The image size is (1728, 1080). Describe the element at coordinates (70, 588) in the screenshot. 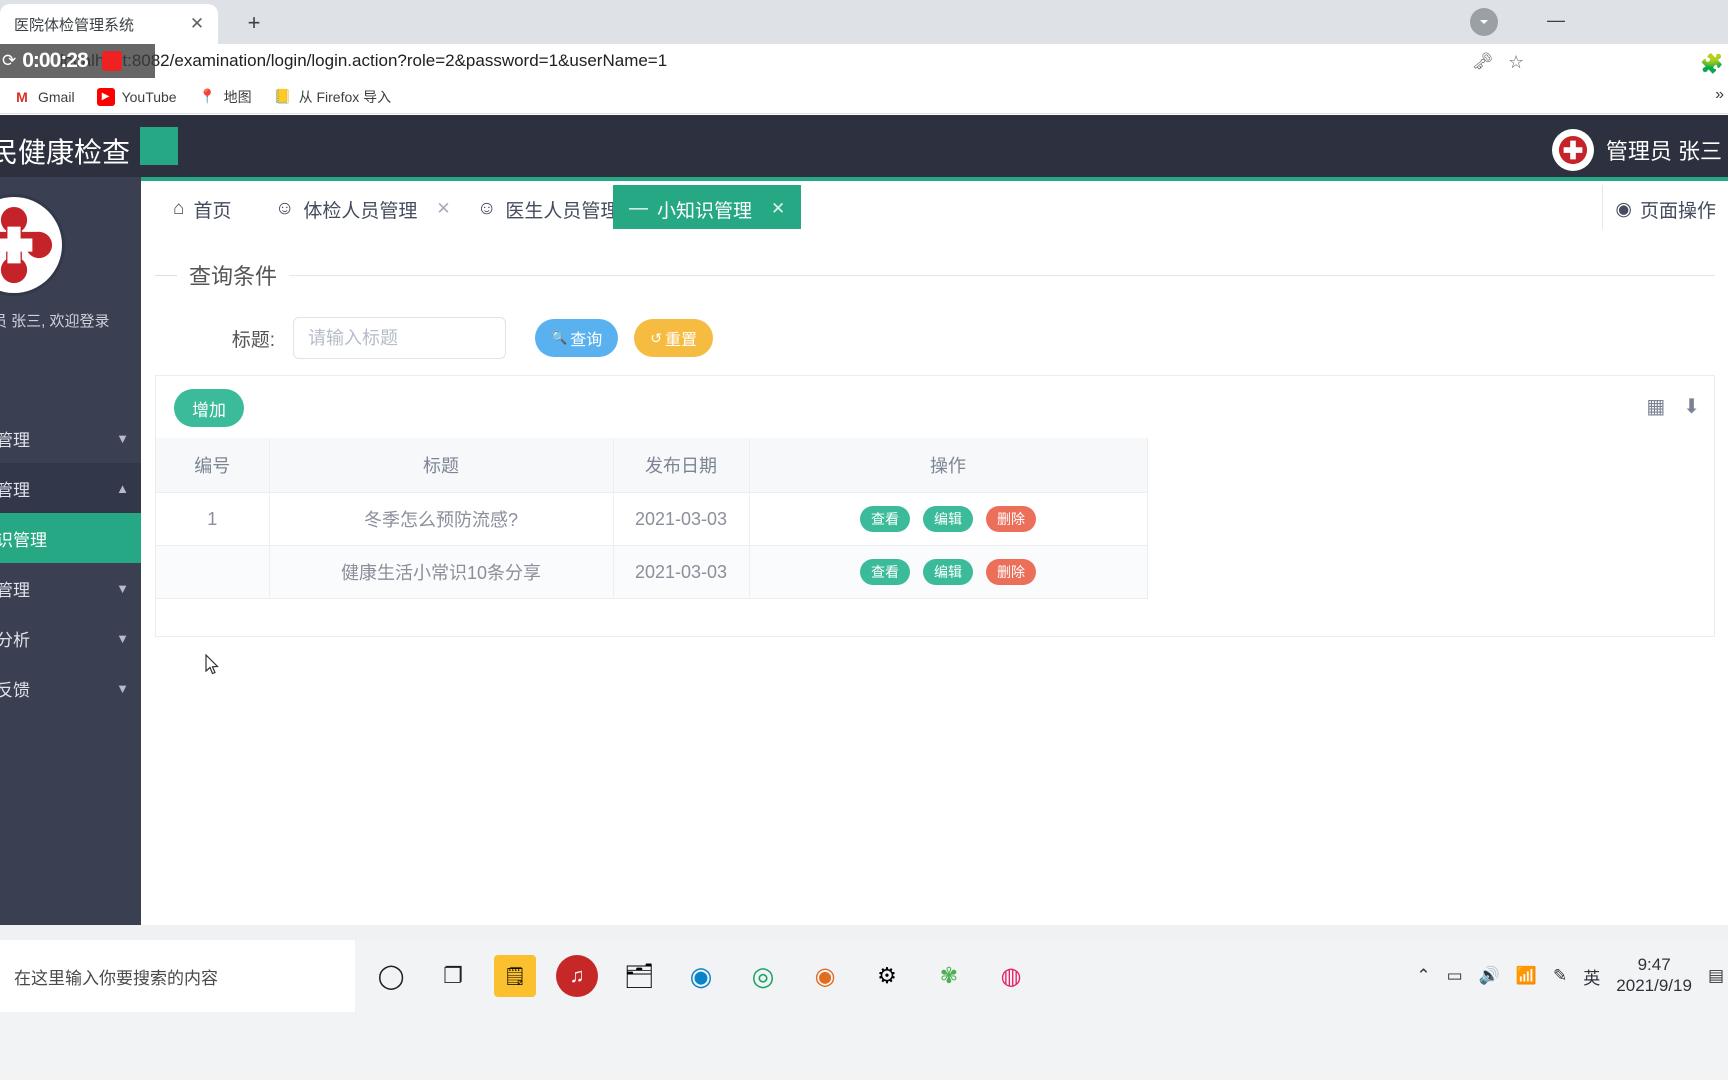

I see `sidebar-item-exam-management: 体检管理 ▼` at that location.